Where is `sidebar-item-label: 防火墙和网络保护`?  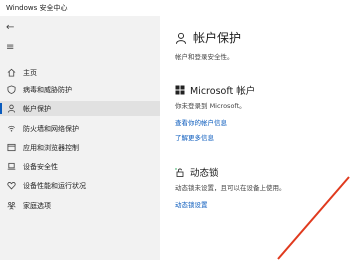
sidebar-item-label: 防火墙和网络保护 is located at coordinates (51, 128).